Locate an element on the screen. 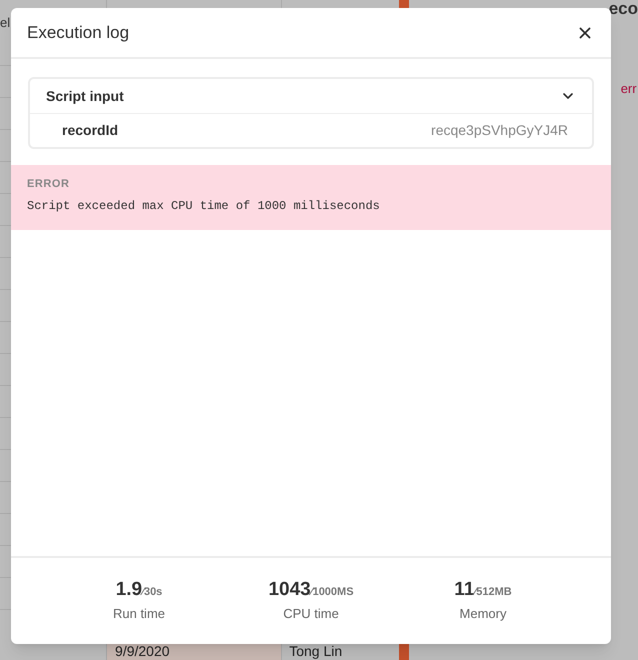 The image size is (638, 660). input-value: recqe3pSVhpGyYJ4R is located at coordinates (499, 130).